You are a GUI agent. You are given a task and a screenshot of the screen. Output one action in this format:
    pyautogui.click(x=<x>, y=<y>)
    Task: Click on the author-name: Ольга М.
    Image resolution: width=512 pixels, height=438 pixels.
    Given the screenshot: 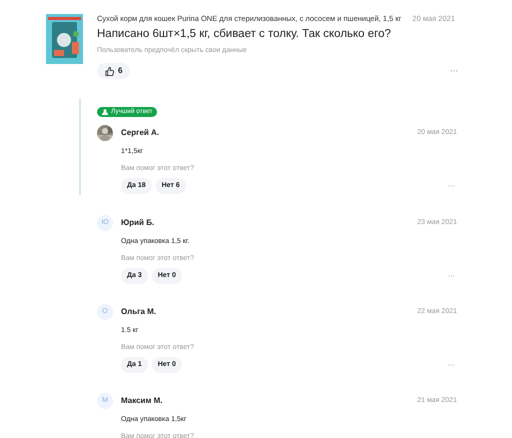 What is the action you would take?
    pyautogui.click(x=139, y=312)
    